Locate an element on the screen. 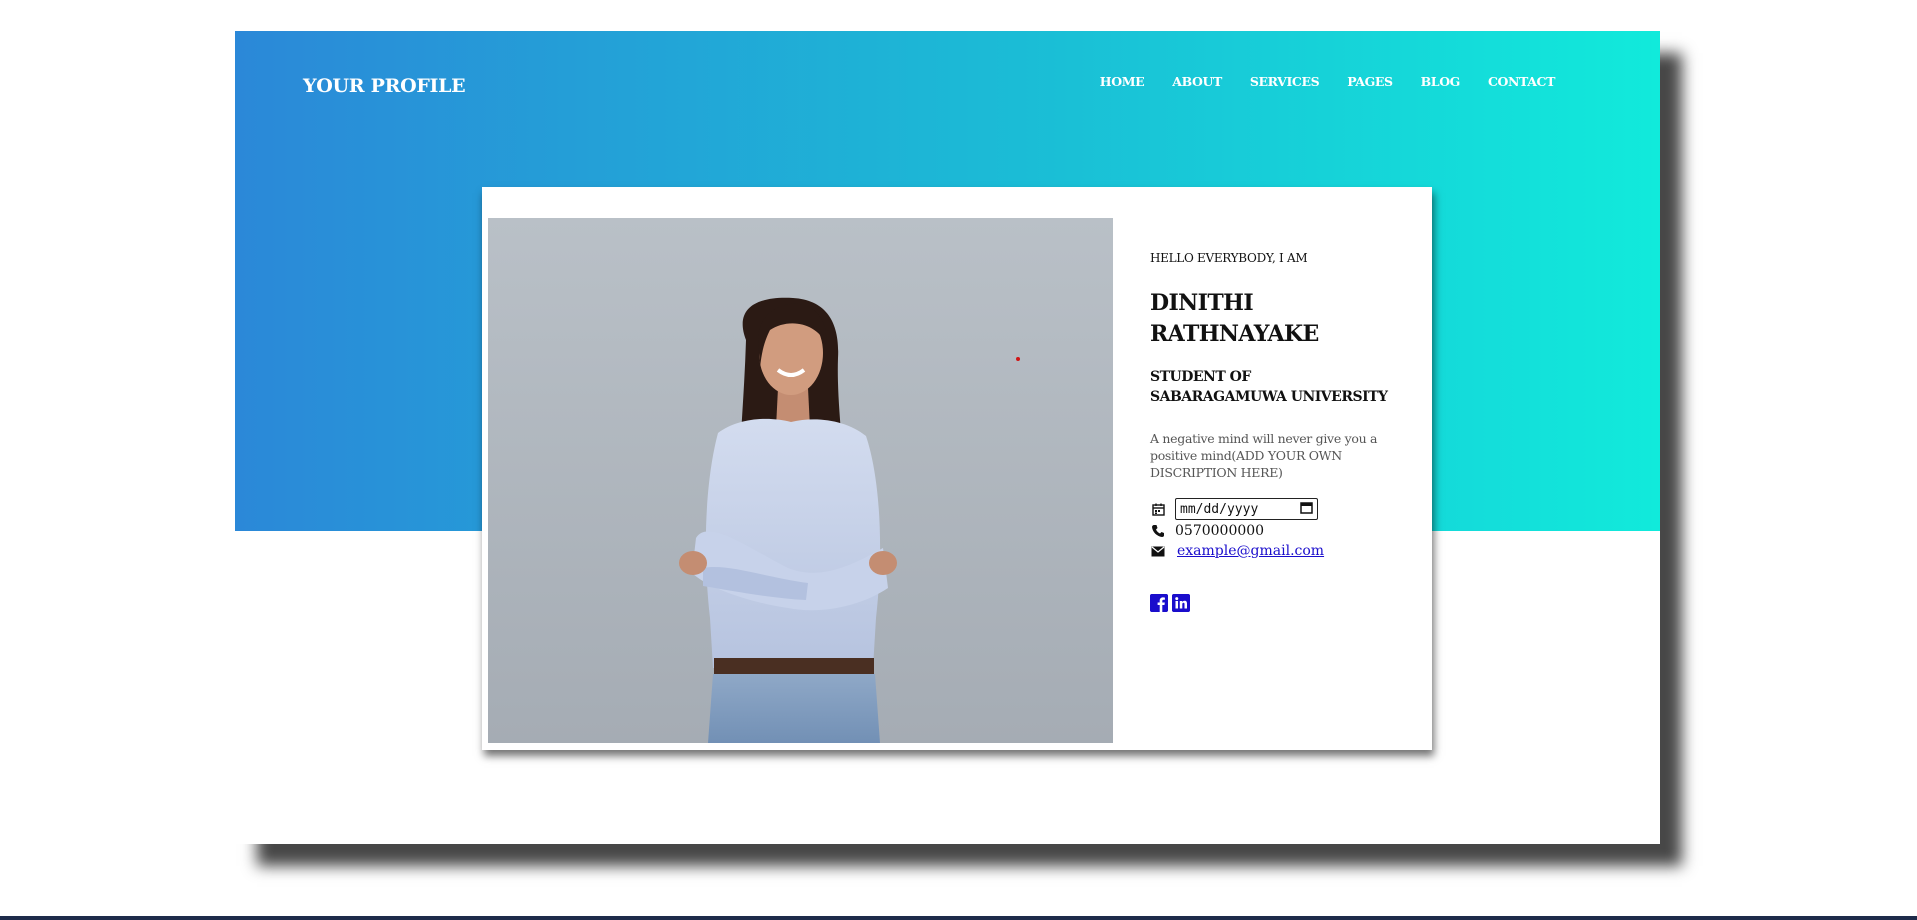  linkedin-icon is located at coordinates (1181, 603).